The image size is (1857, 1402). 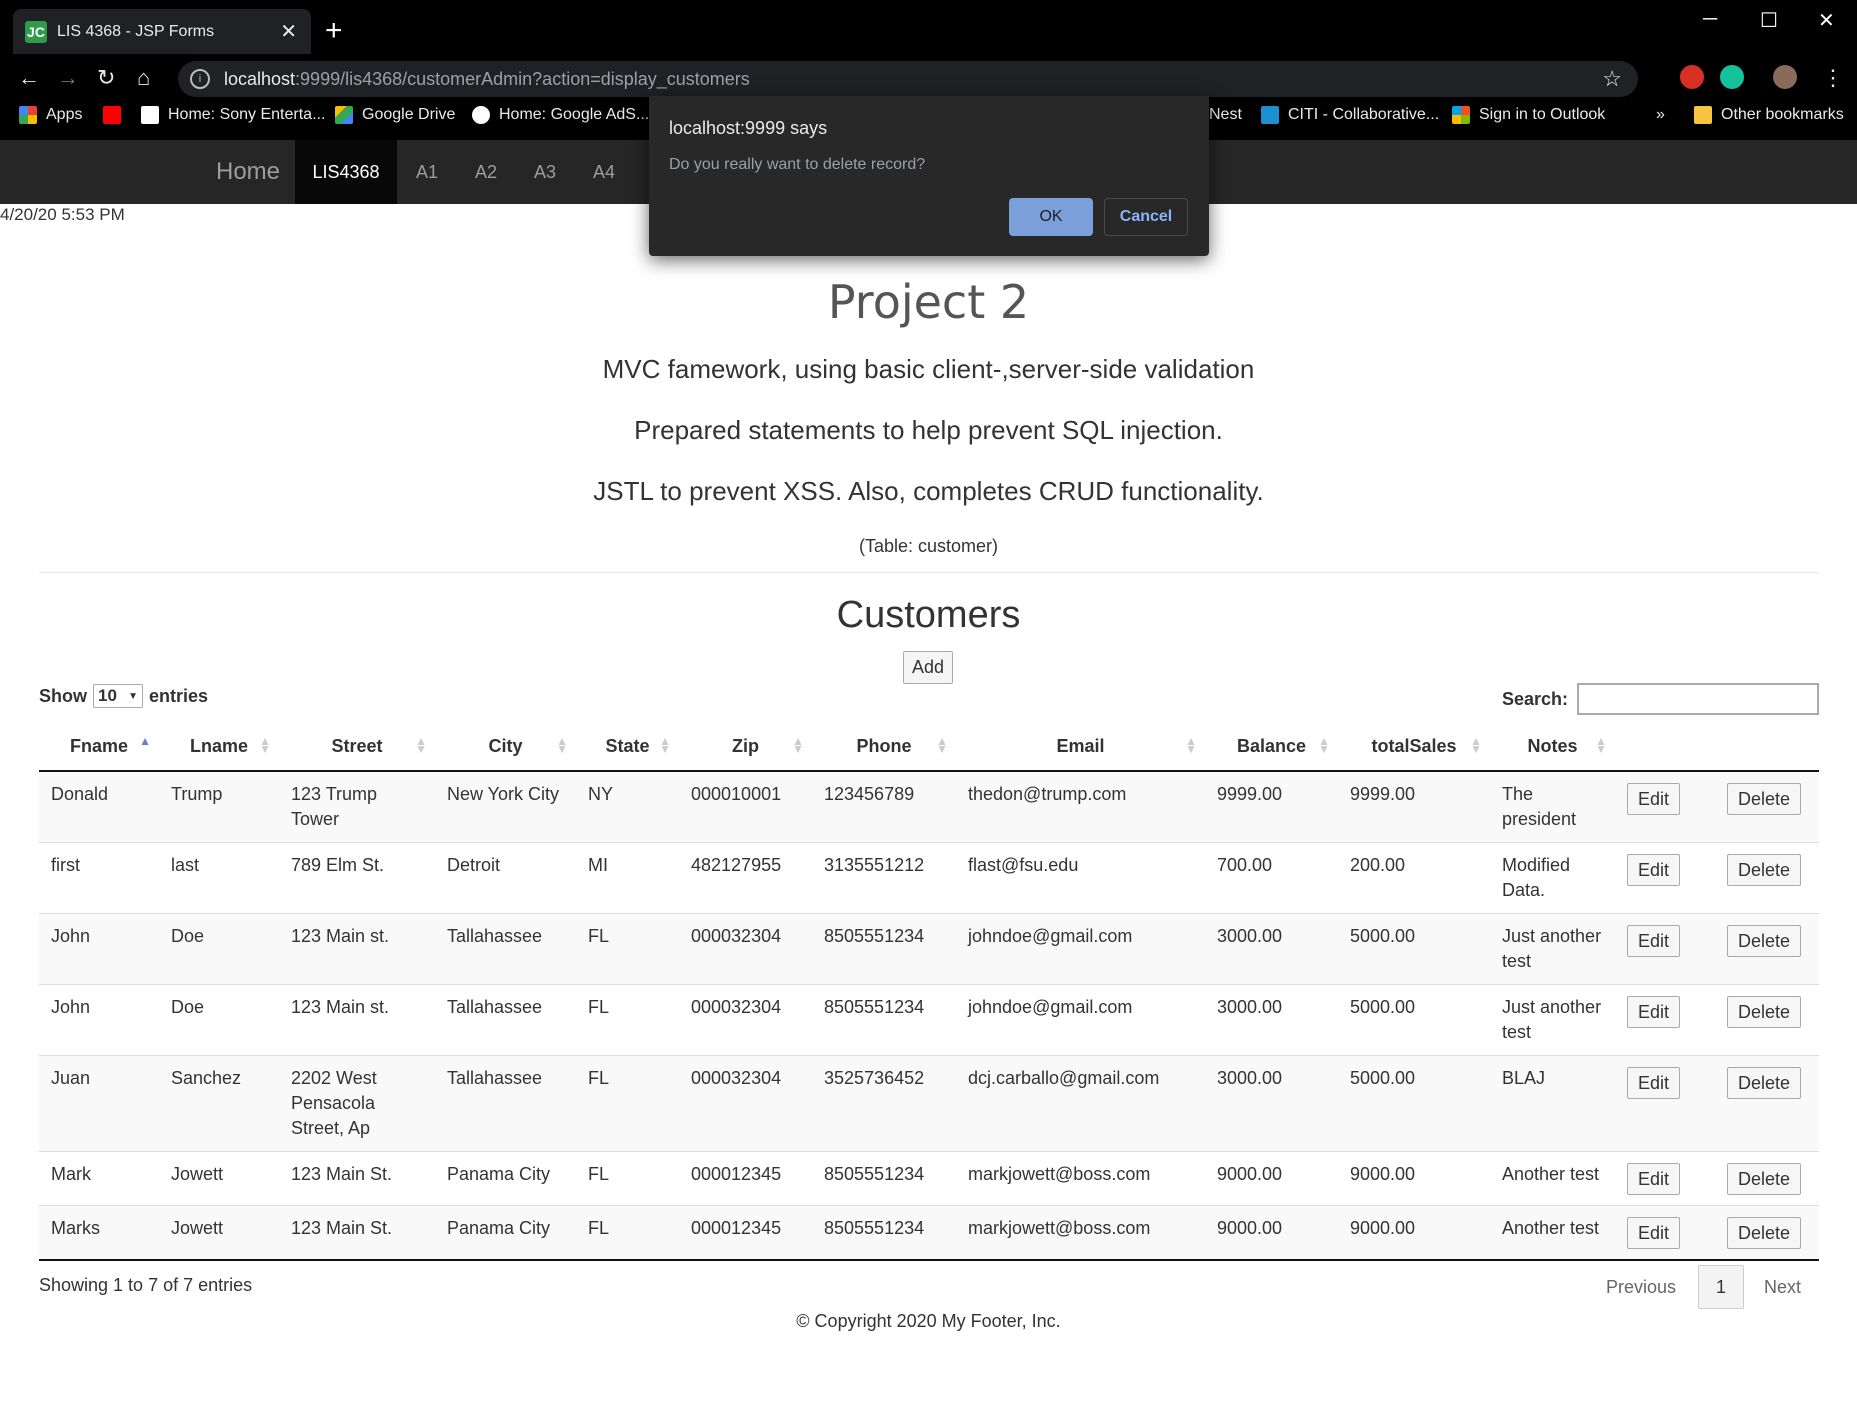 I want to click on col-header-balance: Balance ▲ ▼, so click(x=1271, y=747).